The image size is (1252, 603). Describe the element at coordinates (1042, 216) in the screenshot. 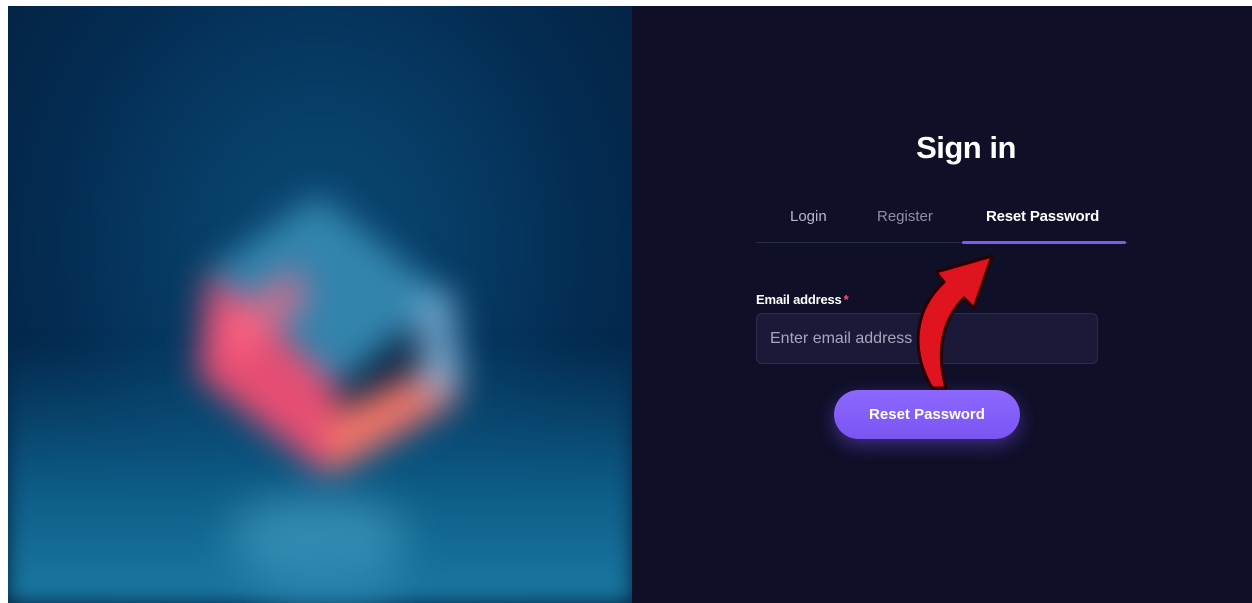

I see `tab-reset-password: Reset Password` at that location.